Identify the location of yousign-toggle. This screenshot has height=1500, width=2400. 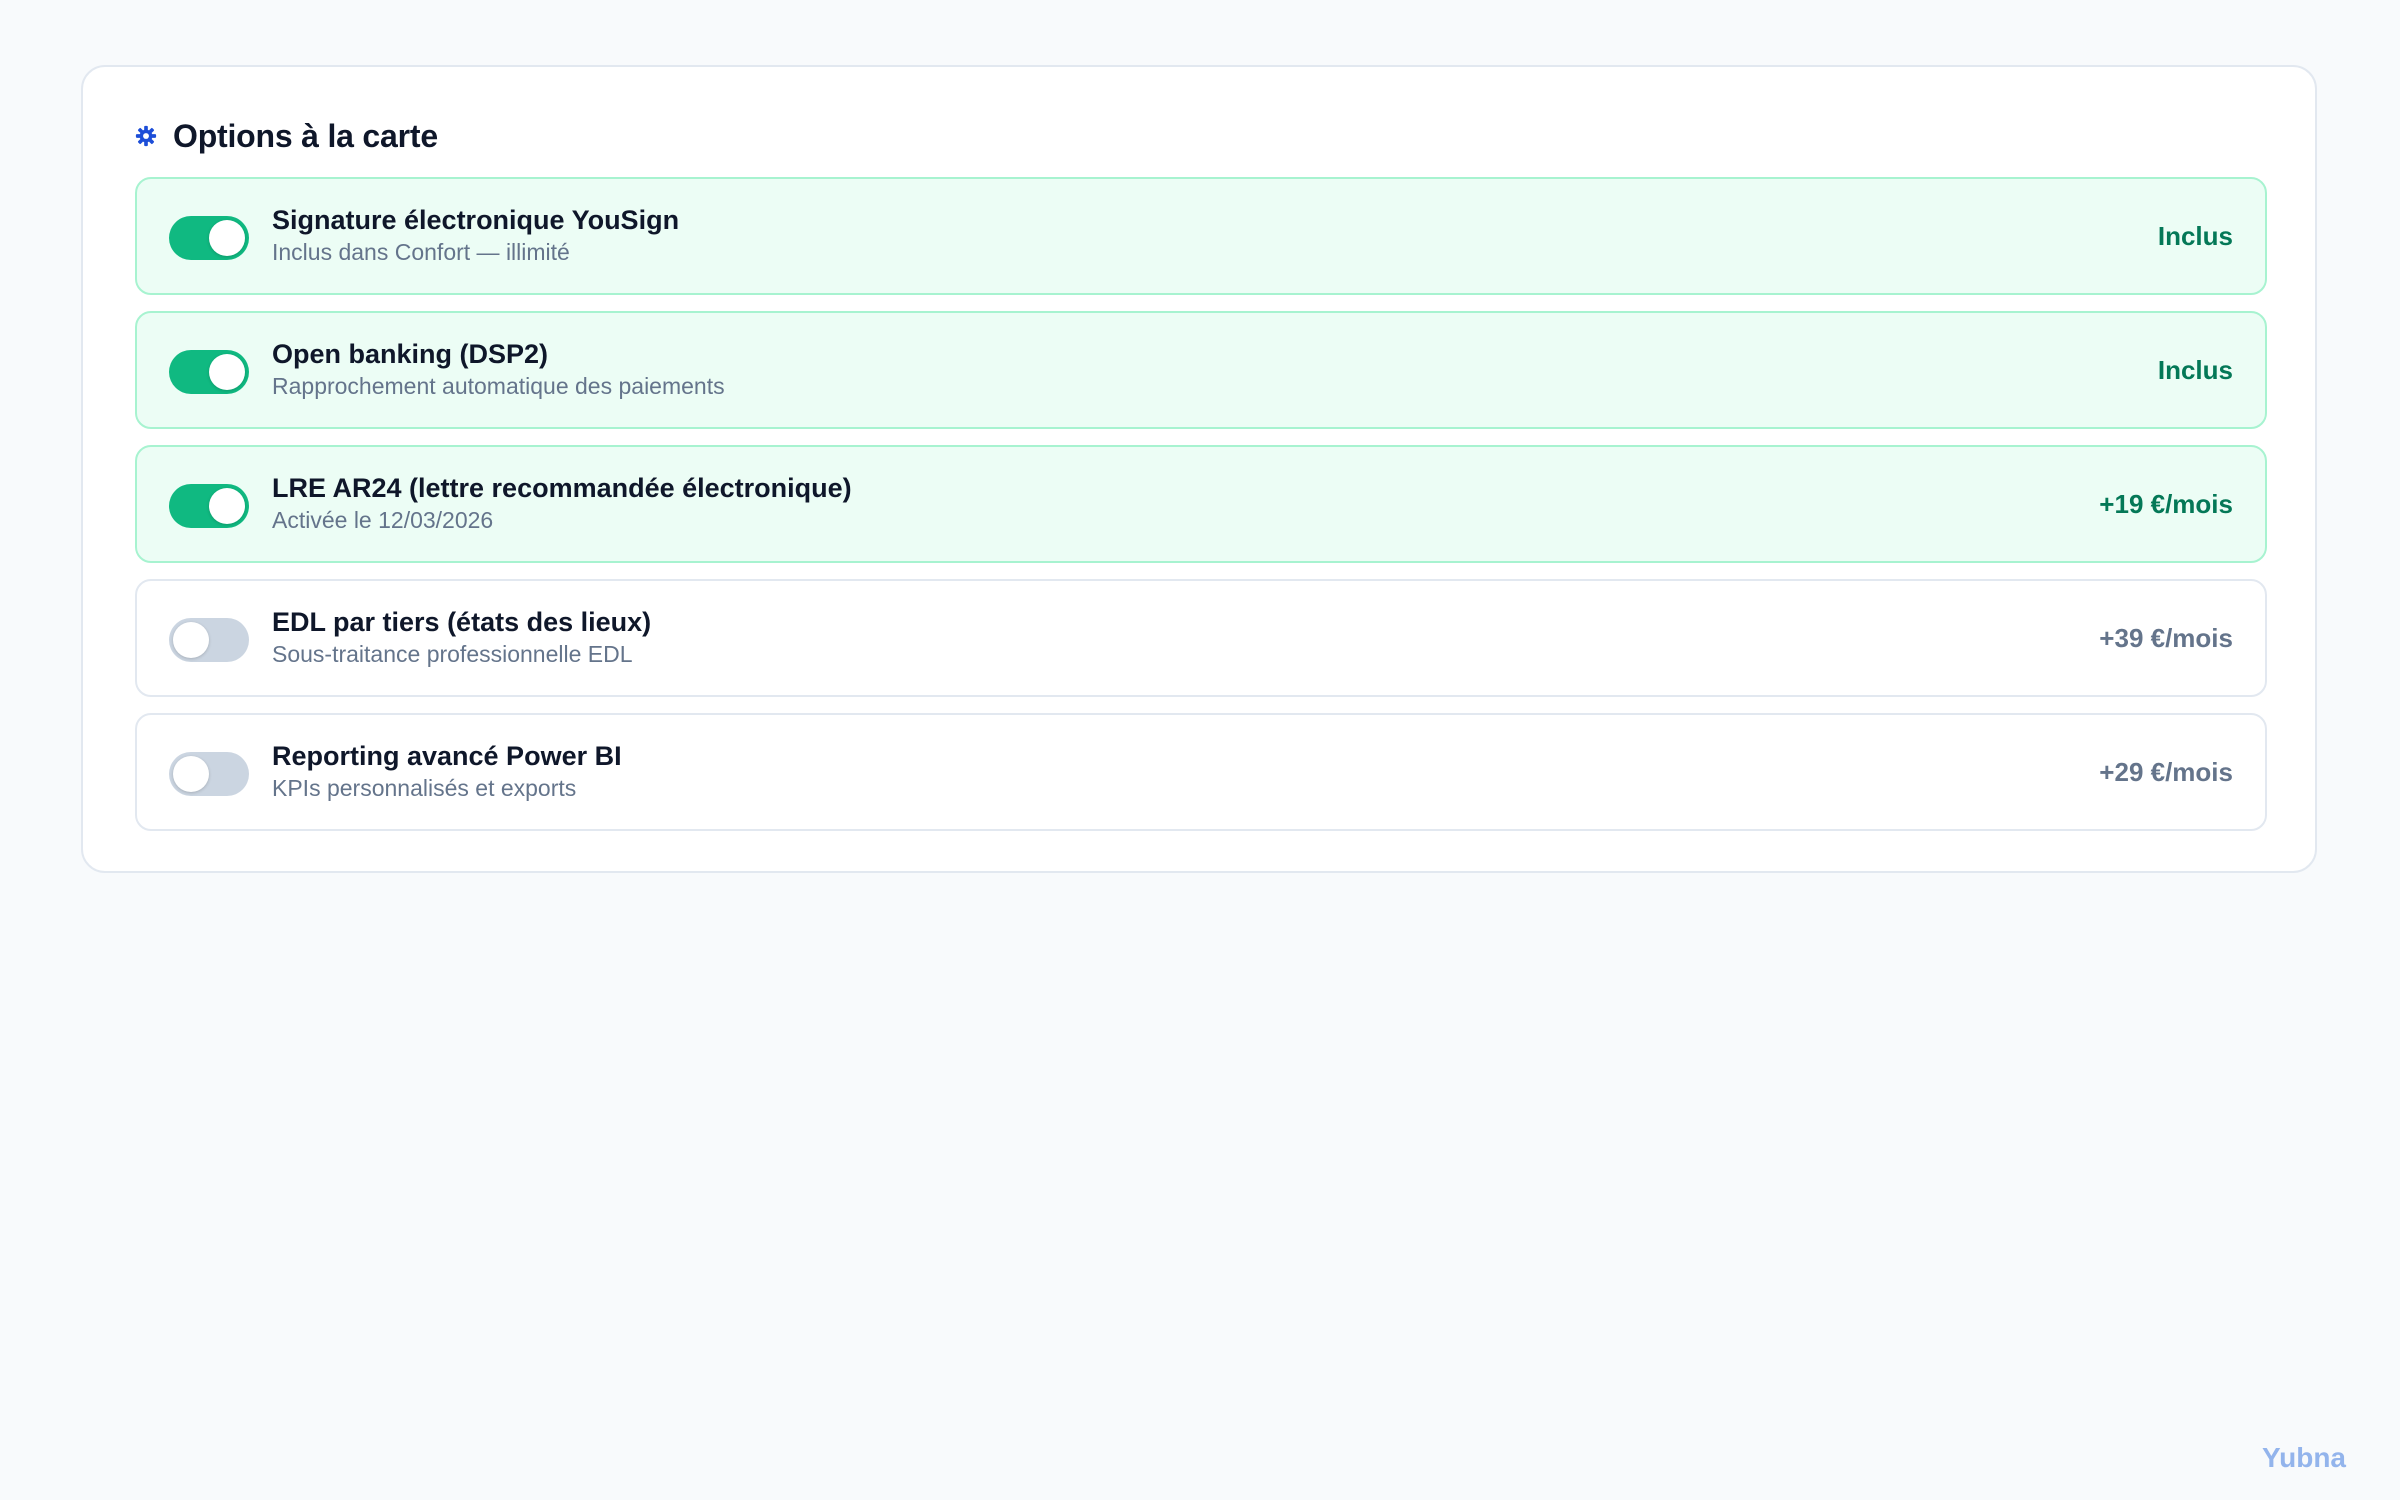
(209, 238).